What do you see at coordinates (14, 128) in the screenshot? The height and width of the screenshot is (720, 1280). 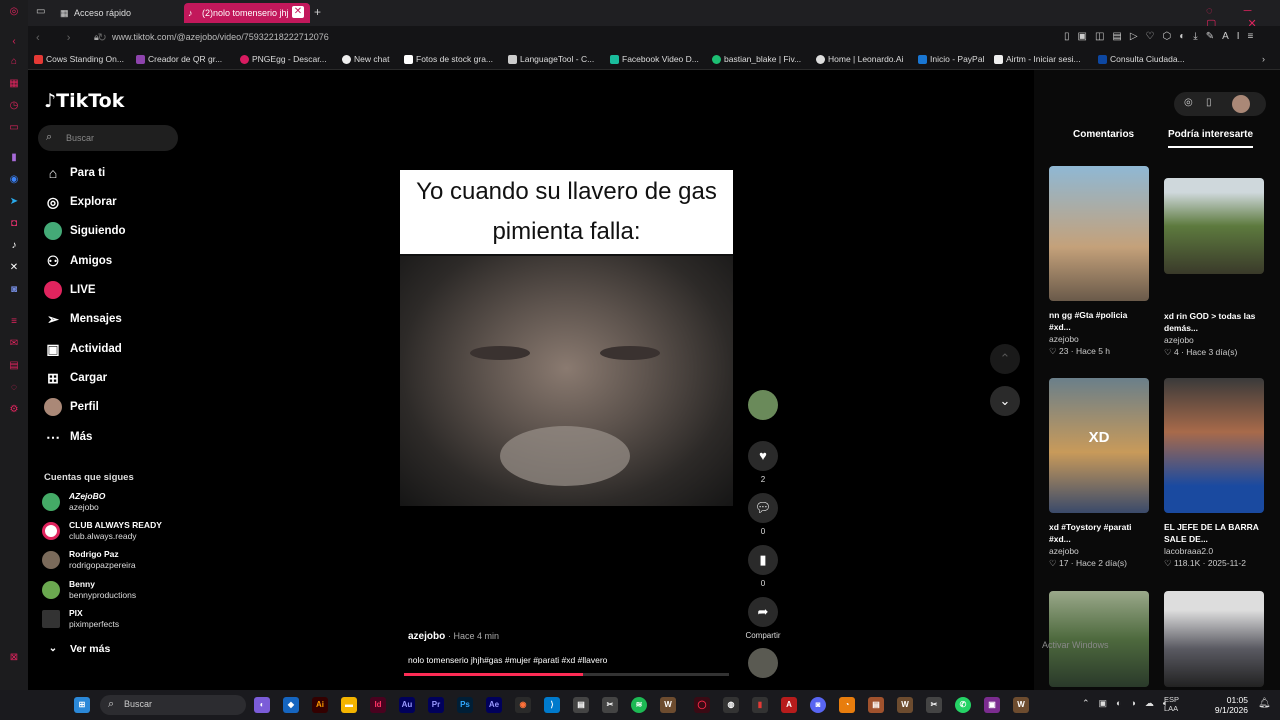 I see `notes-icon: ▭` at bounding box center [14, 128].